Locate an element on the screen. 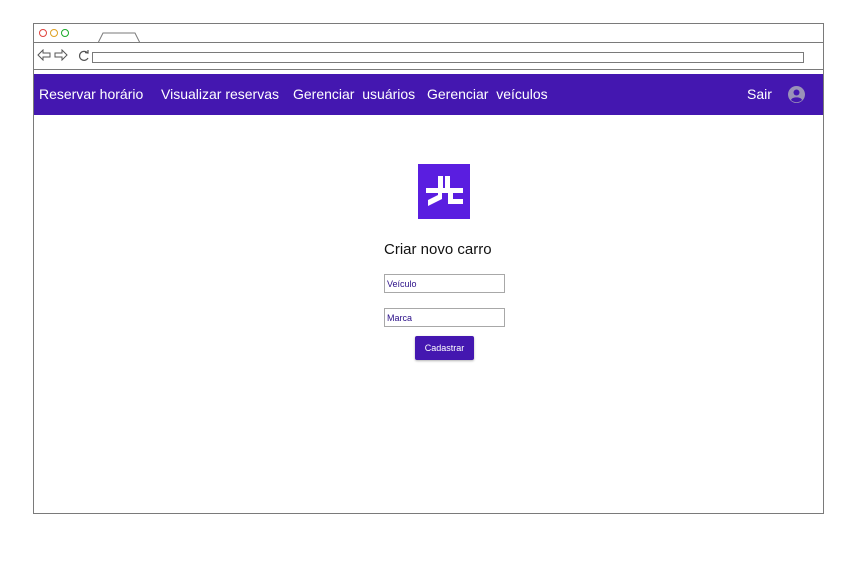 This screenshot has width=857, height=565. maximize-window-button is located at coordinates (65, 33).